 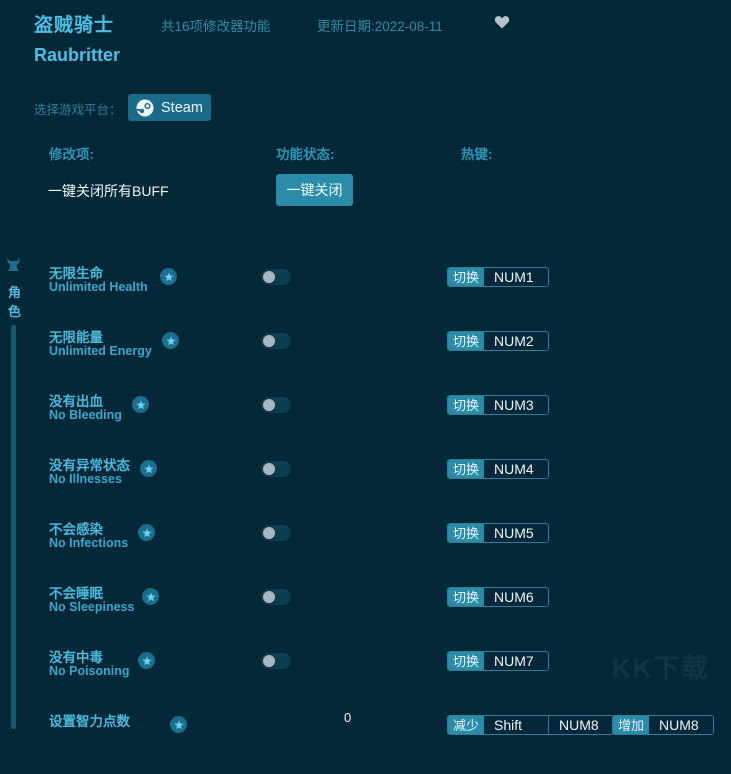 What do you see at coordinates (631, 725) in the screenshot?
I see `hotkey-action: 增加` at bounding box center [631, 725].